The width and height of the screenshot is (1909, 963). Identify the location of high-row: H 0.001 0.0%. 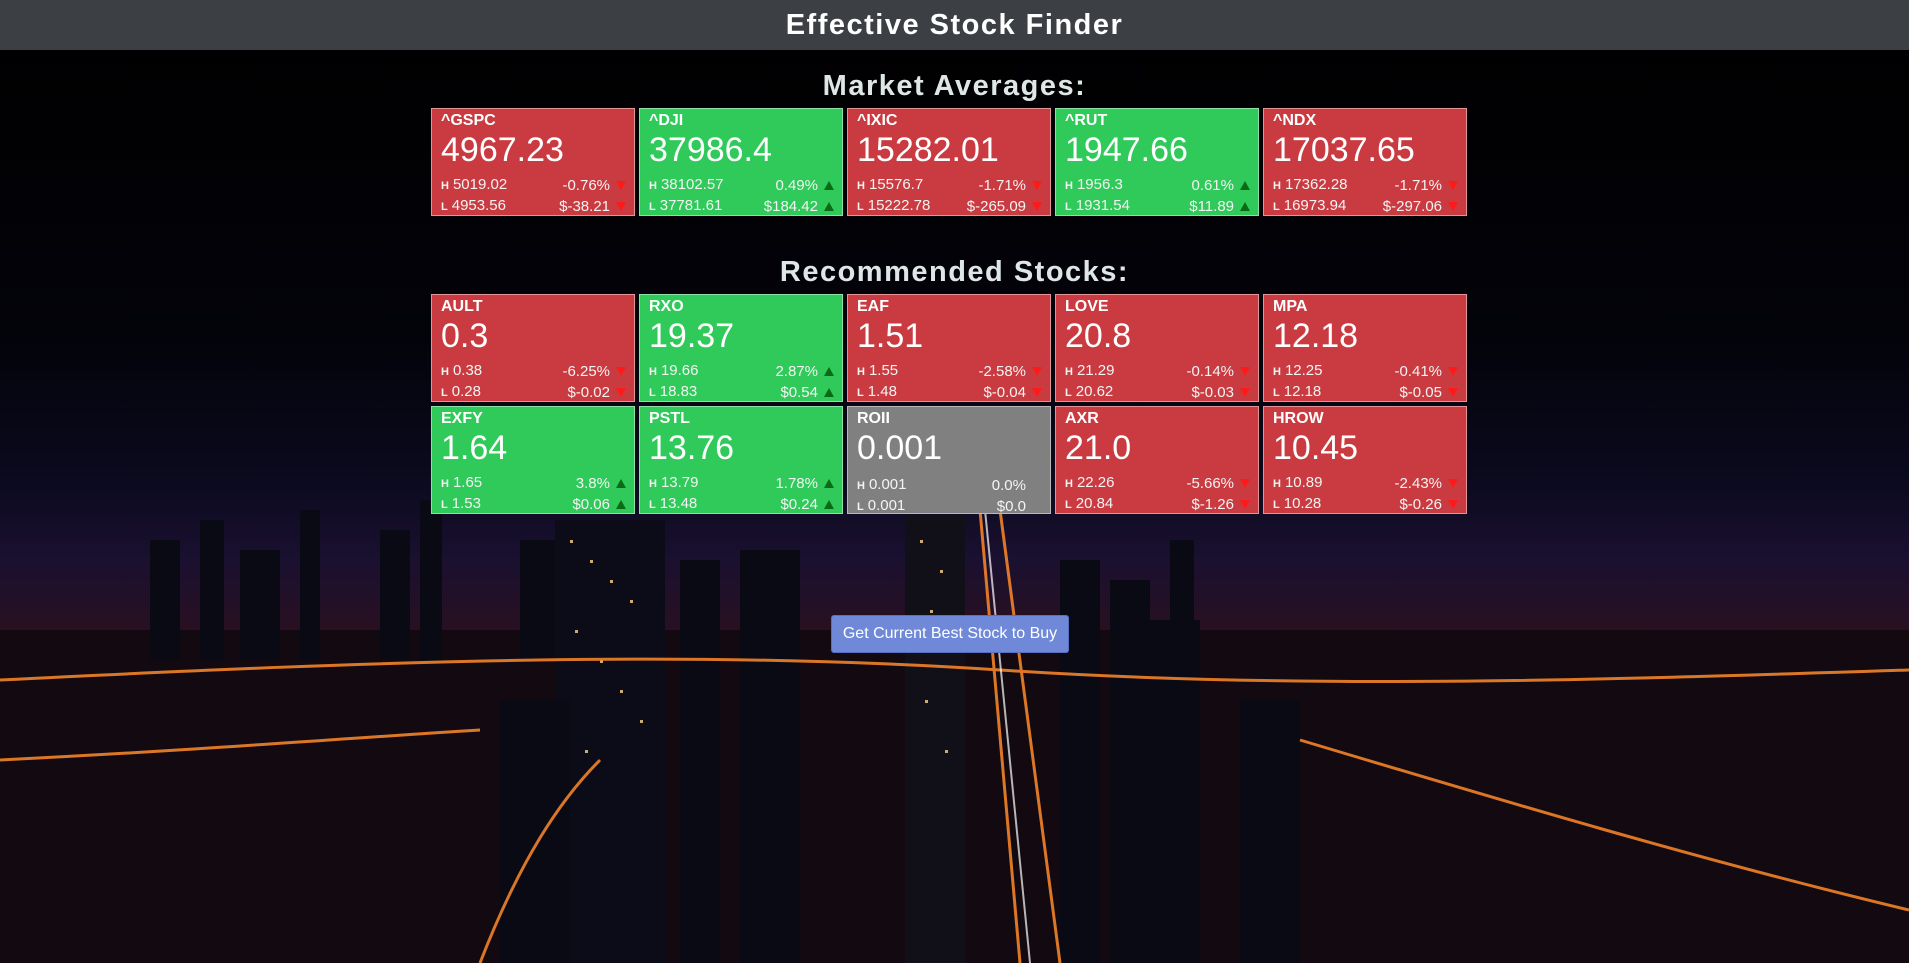
(949, 485).